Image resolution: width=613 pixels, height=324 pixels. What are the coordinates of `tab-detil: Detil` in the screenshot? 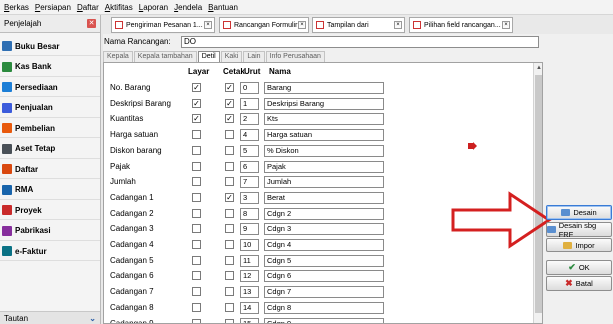 It's located at (208, 56).